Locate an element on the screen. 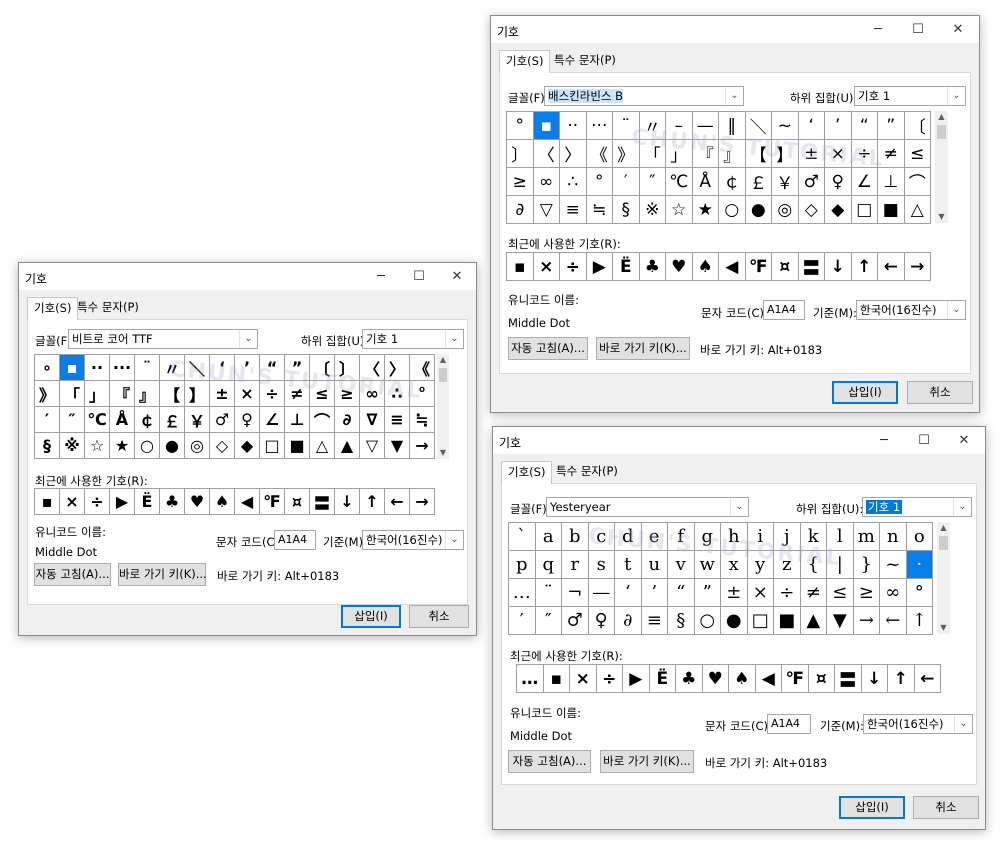 Image resolution: width=1000 pixels, height=841 pixels. symbol-cell: 〉 is located at coordinates (573, 154).